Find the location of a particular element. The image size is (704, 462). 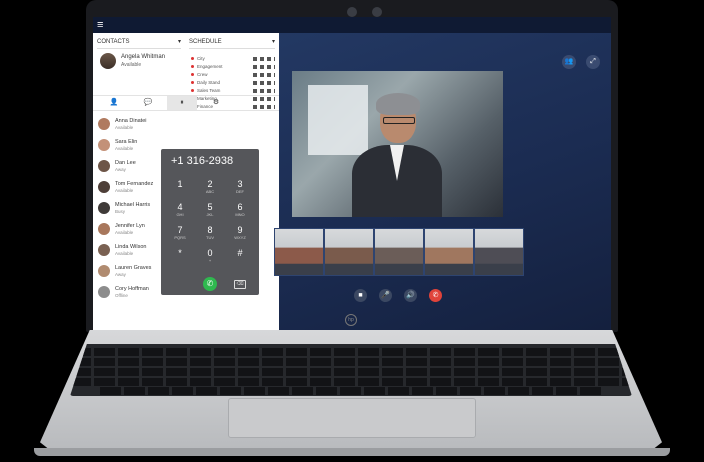

dial-key-letters: TUV is located at coordinates (210, 237).